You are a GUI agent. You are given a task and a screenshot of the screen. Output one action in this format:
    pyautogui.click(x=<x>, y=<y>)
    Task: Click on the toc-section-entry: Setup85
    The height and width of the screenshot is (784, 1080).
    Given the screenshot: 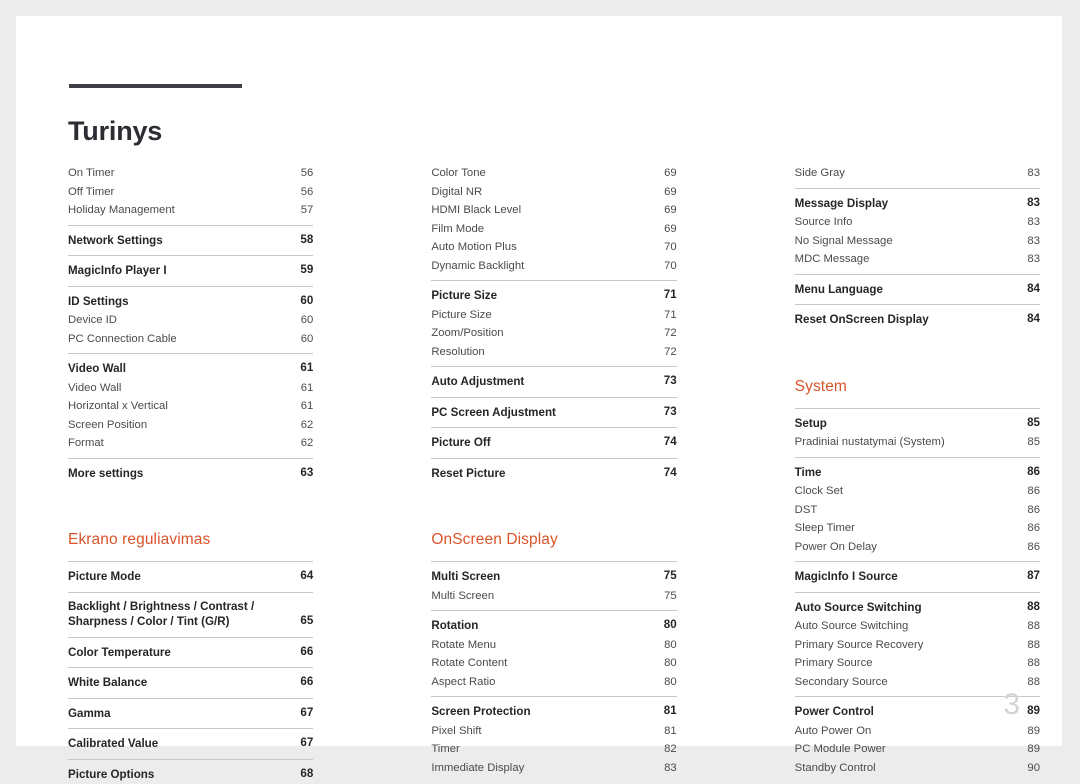 What is the action you would take?
    pyautogui.click(x=917, y=421)
    